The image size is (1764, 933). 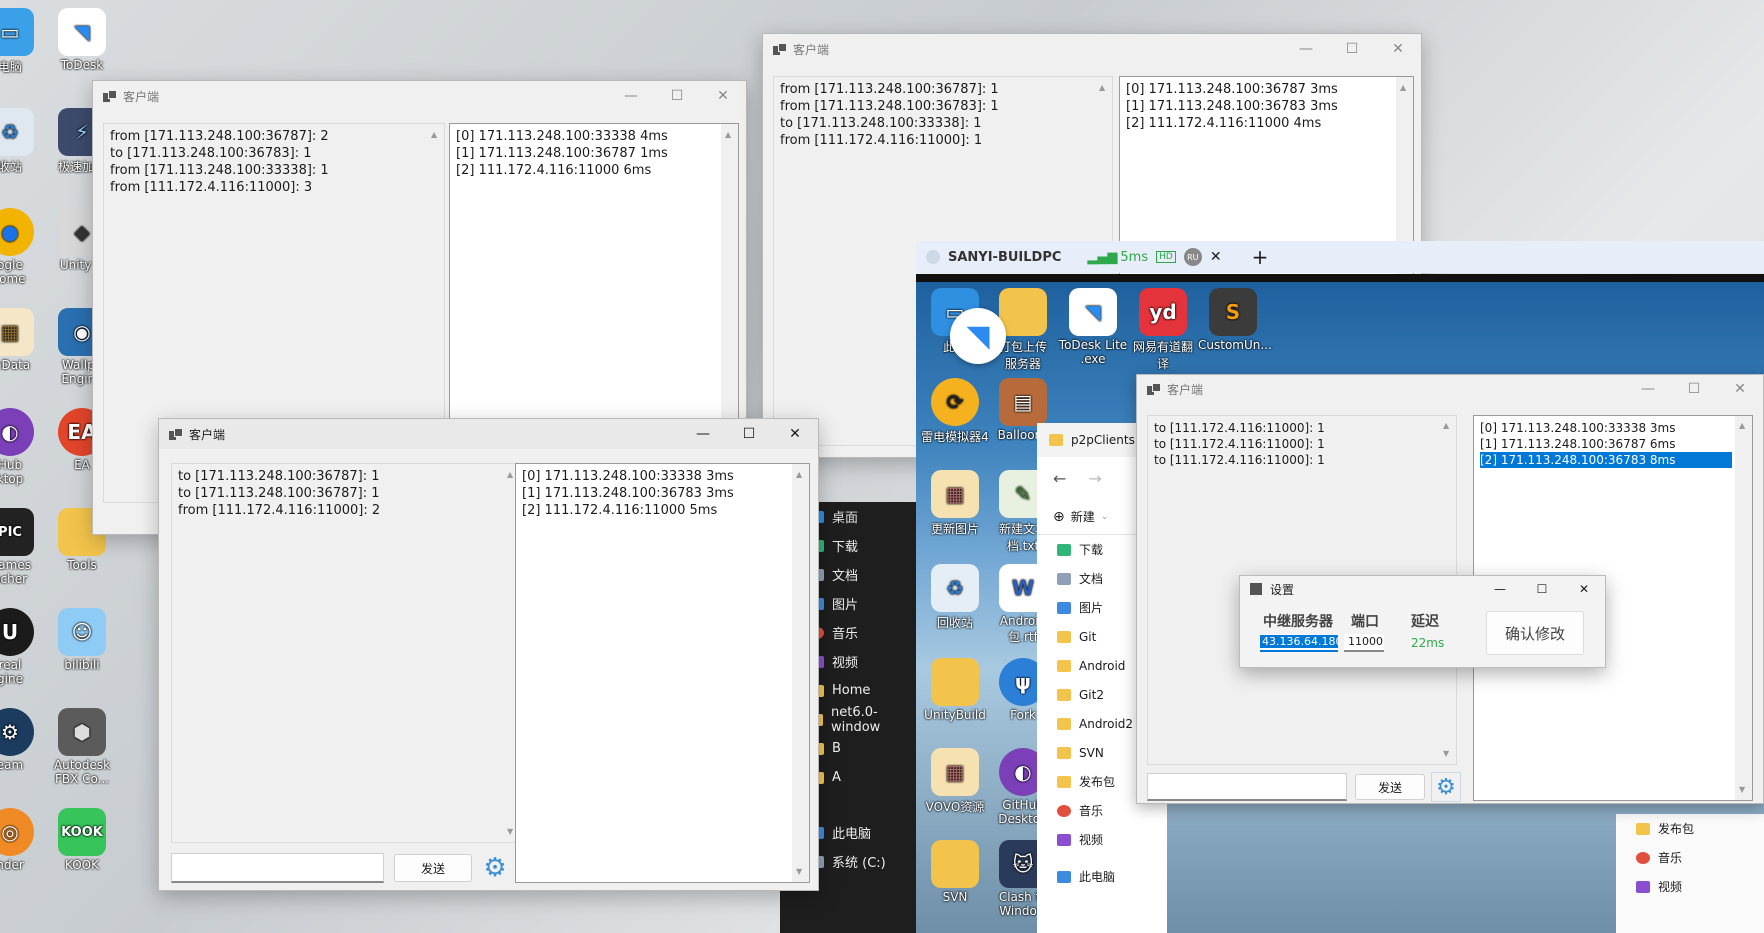 I want to click on desktop-icon-kook: KOOK KOOK, so click(x=82, y=840).